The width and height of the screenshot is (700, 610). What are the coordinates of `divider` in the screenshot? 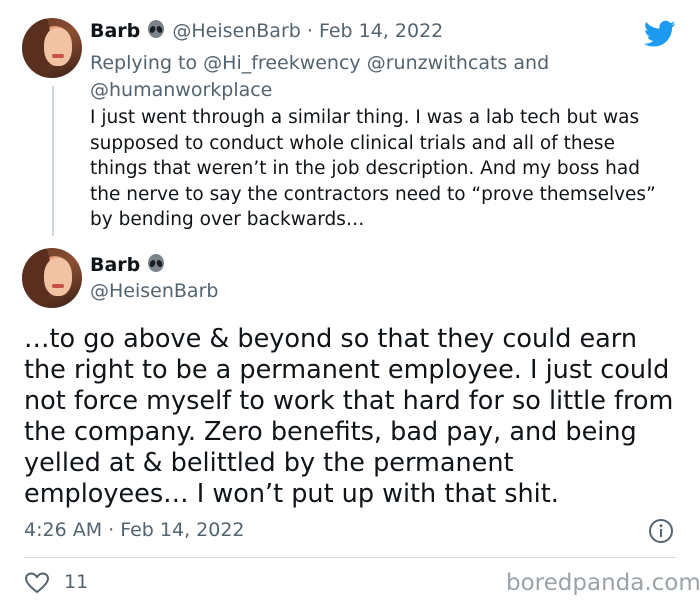 It's located at (350, 557).